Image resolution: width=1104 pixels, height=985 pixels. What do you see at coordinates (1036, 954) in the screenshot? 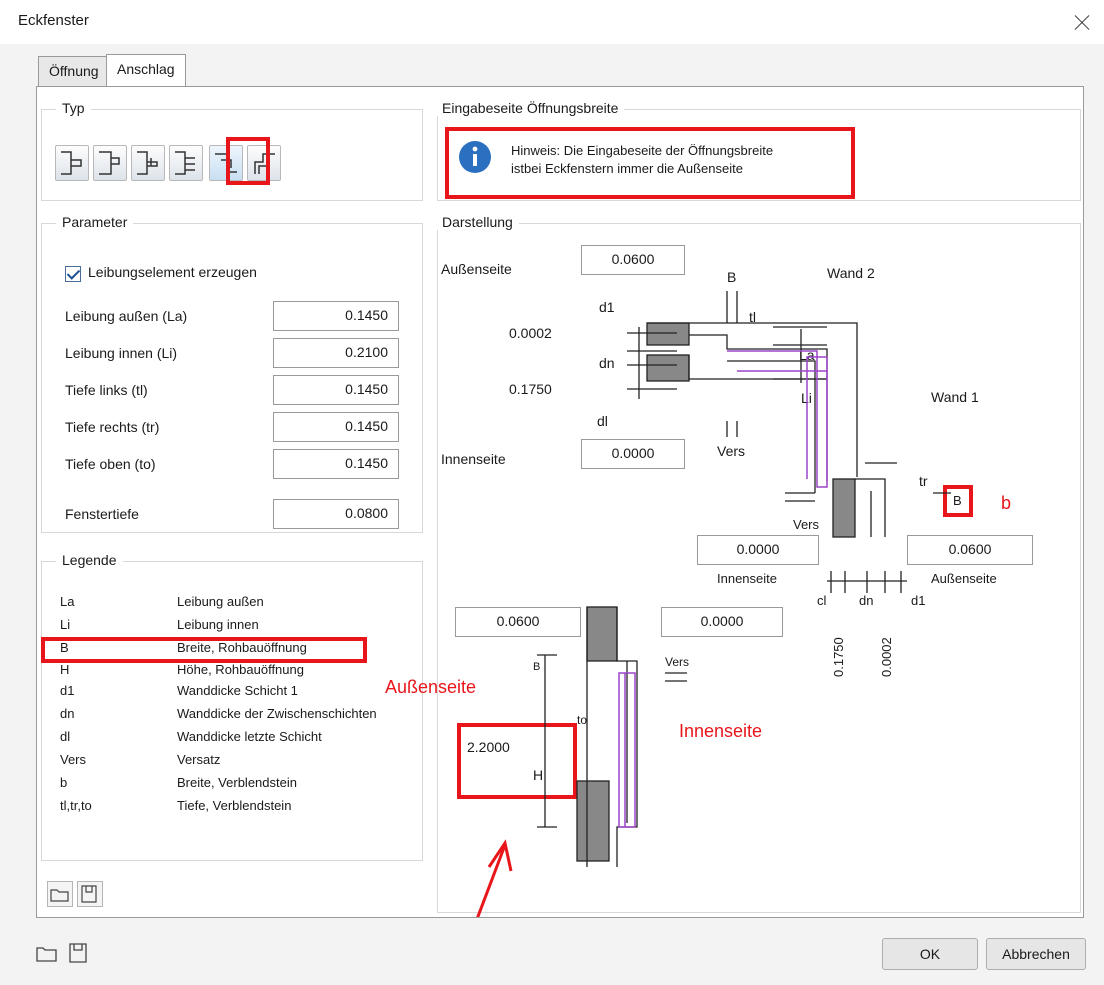
I see `cancel-button: Abbrechen` at bounding box center [1036, 954].